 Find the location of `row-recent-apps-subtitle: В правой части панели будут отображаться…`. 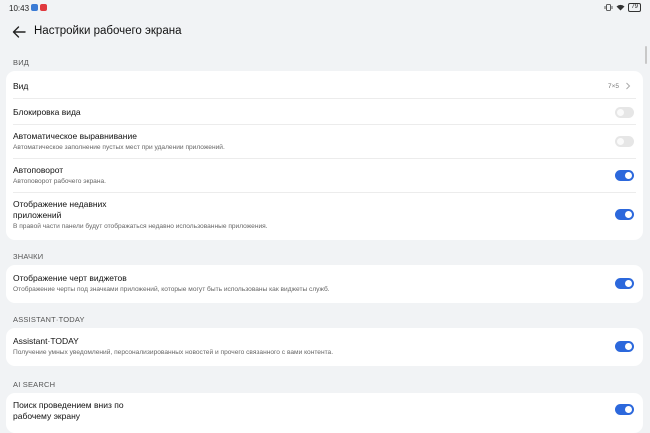

row-recent-apps-subtitle: В правой части панели будут отображаться… is located at coordinates (140, 226).